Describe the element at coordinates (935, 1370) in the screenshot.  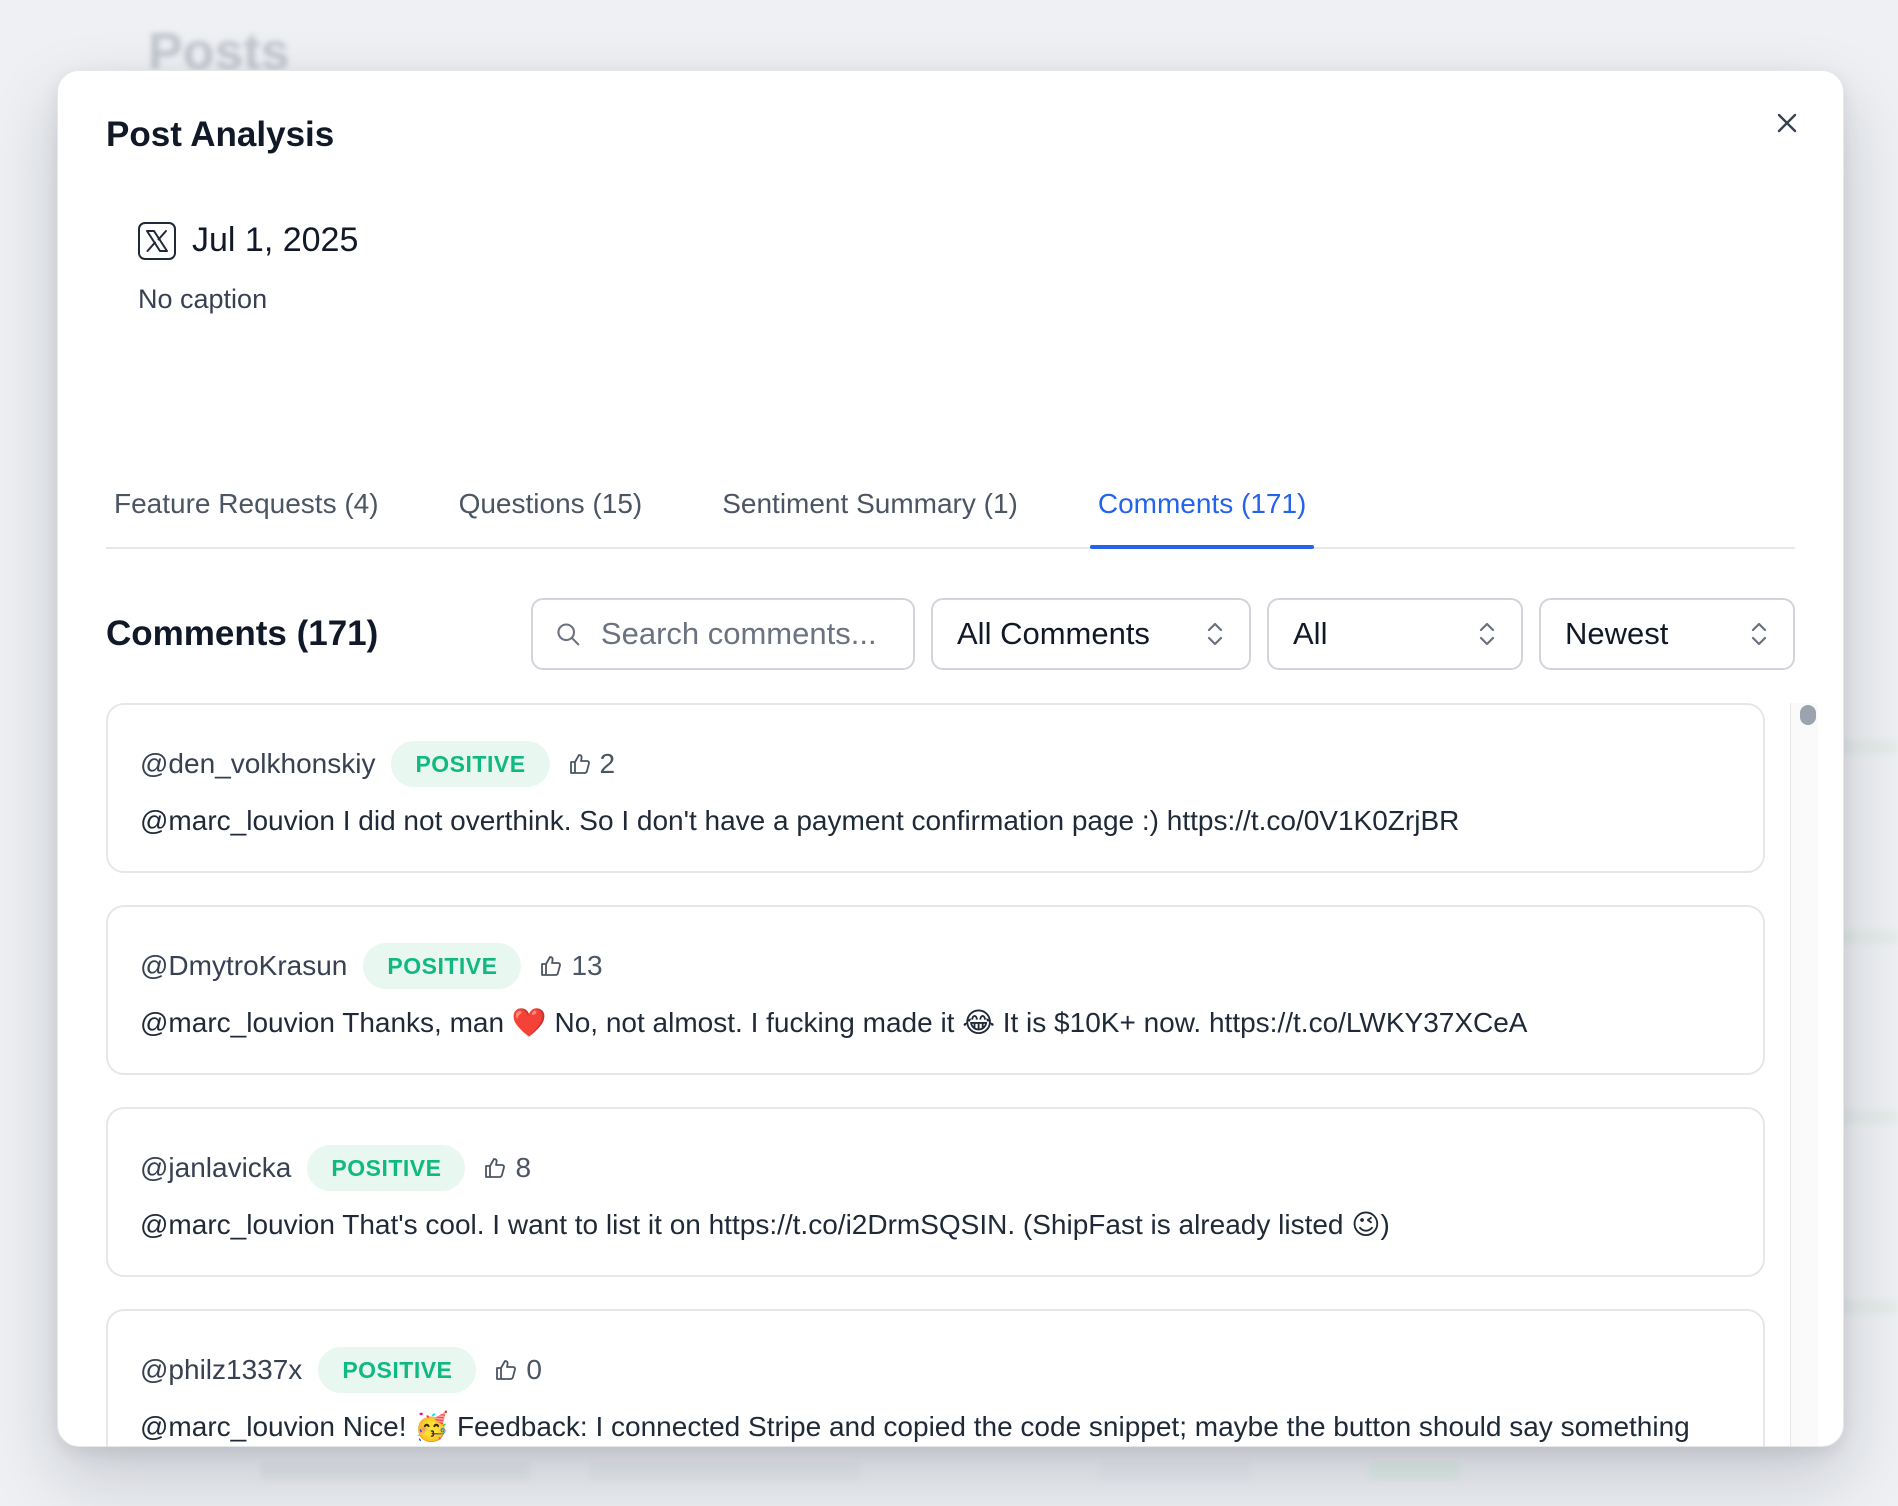
I see `comment-header: @philz1337x POSITIVE 0` at that location.